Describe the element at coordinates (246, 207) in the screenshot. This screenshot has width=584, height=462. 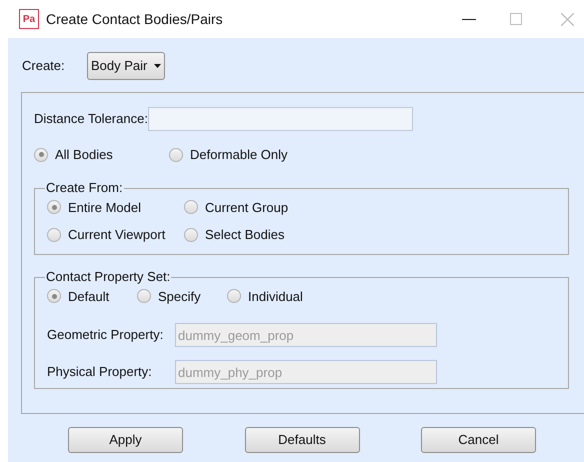
I see `radio-label: Current Group` at that location.